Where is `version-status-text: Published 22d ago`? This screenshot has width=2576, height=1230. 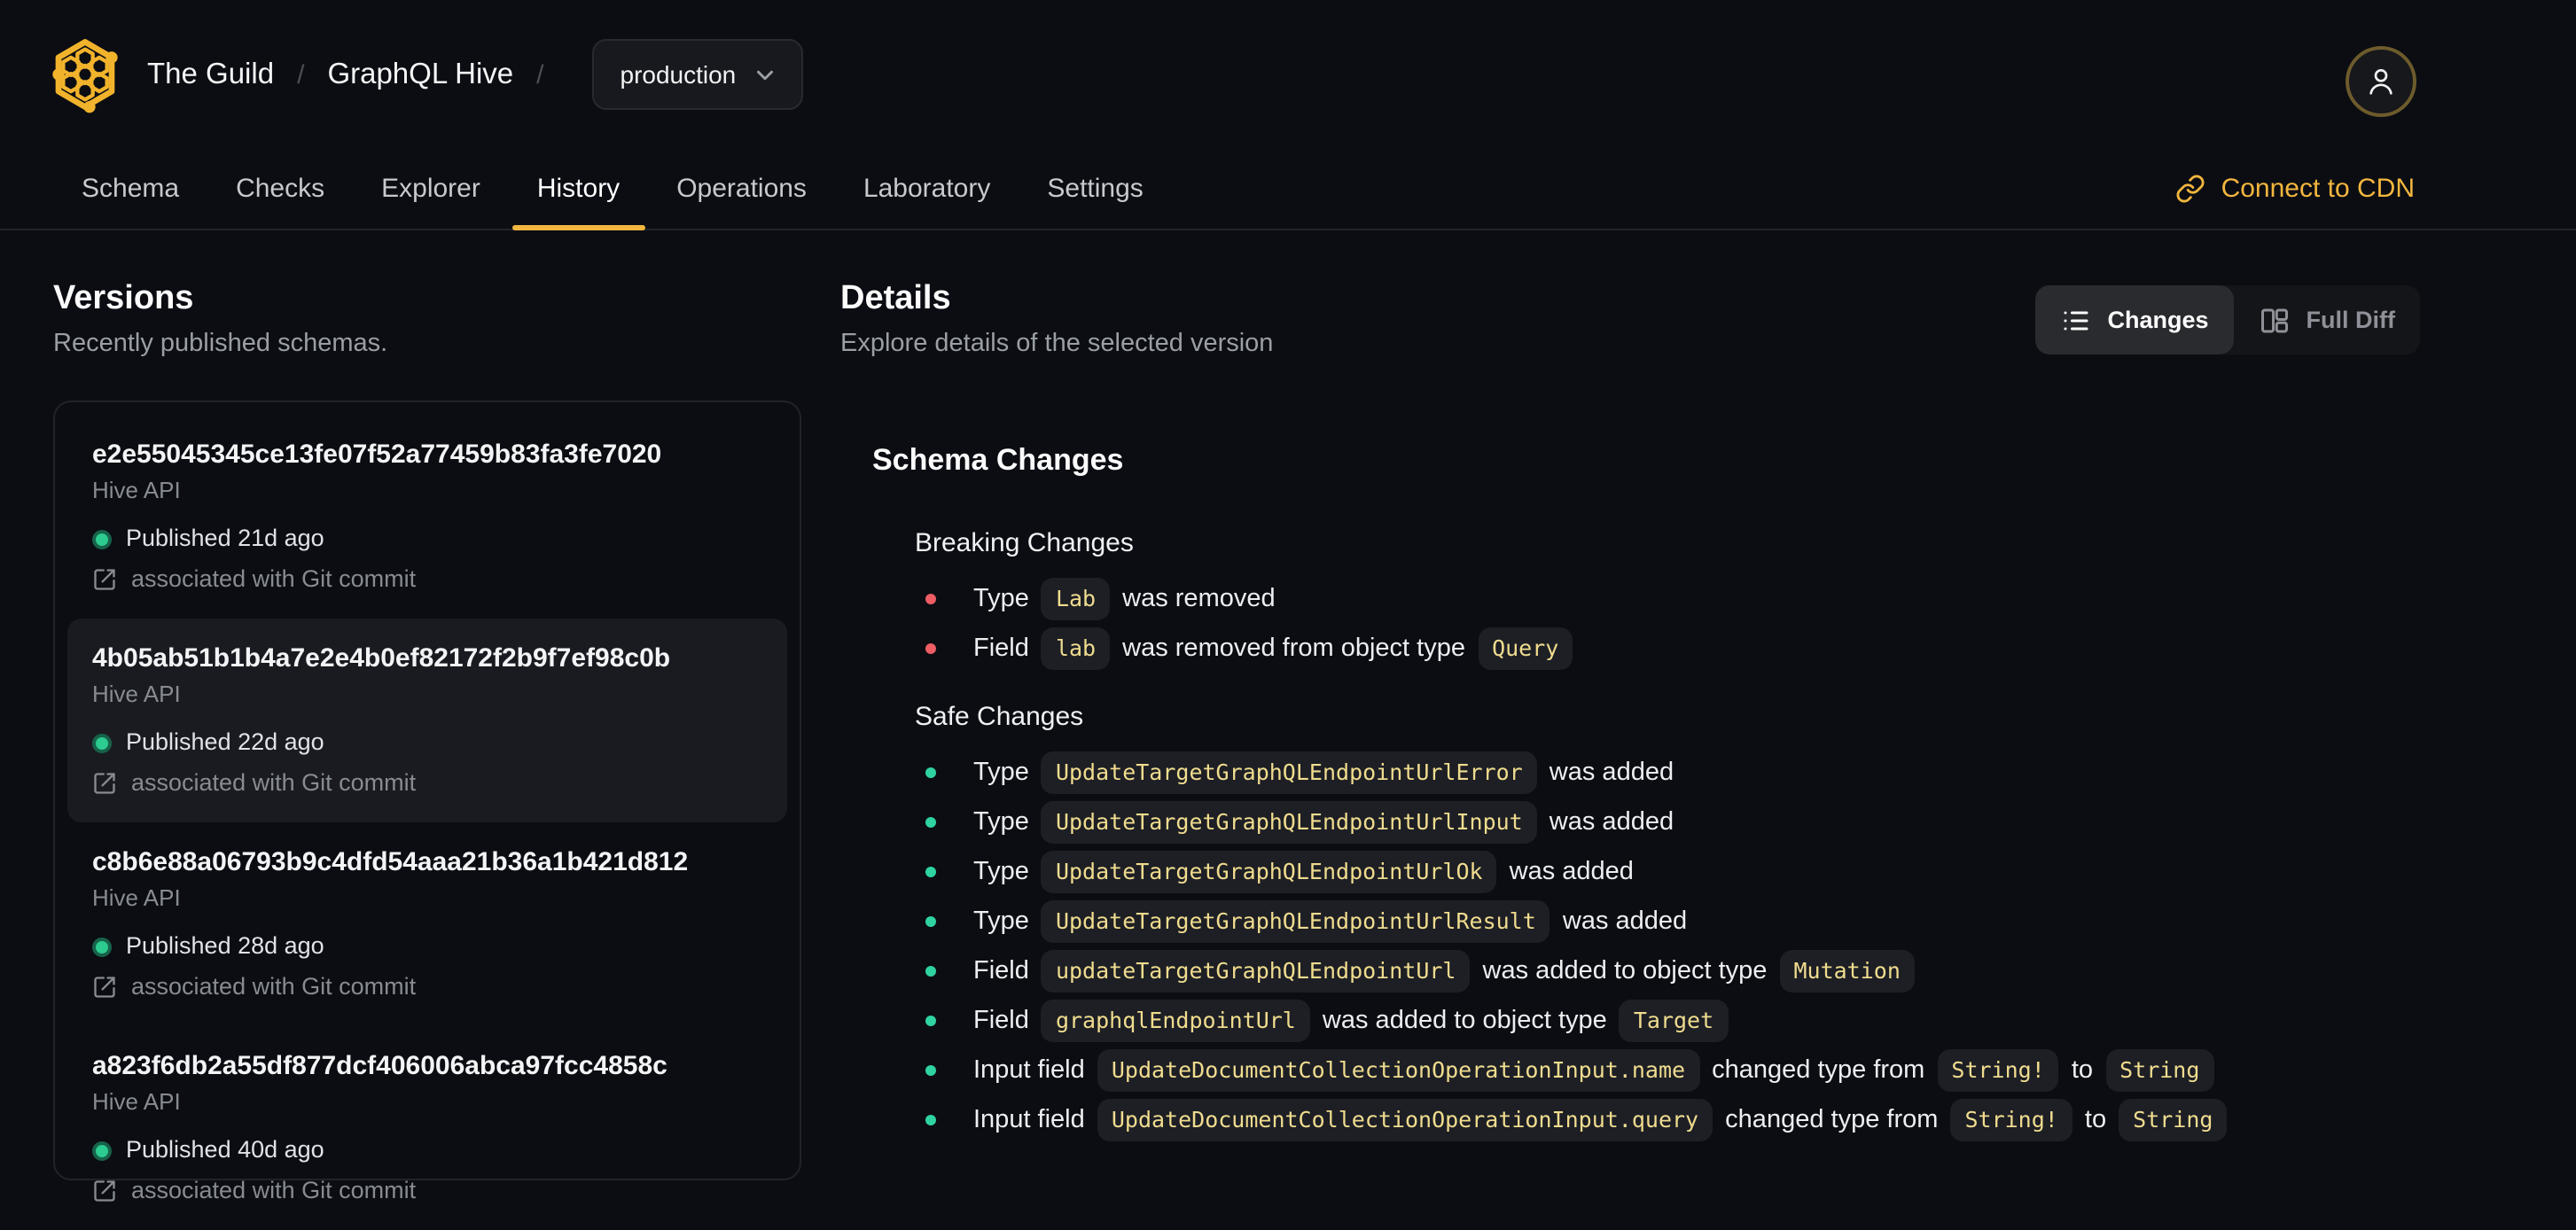
version-status-text: Published 22d ago is located at coordinates (225, 741).